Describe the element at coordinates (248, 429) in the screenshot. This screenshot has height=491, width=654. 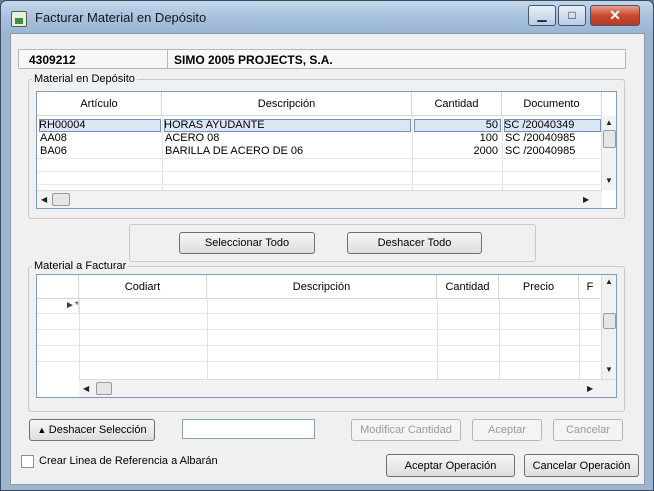
I see `quantity-input` at that location.